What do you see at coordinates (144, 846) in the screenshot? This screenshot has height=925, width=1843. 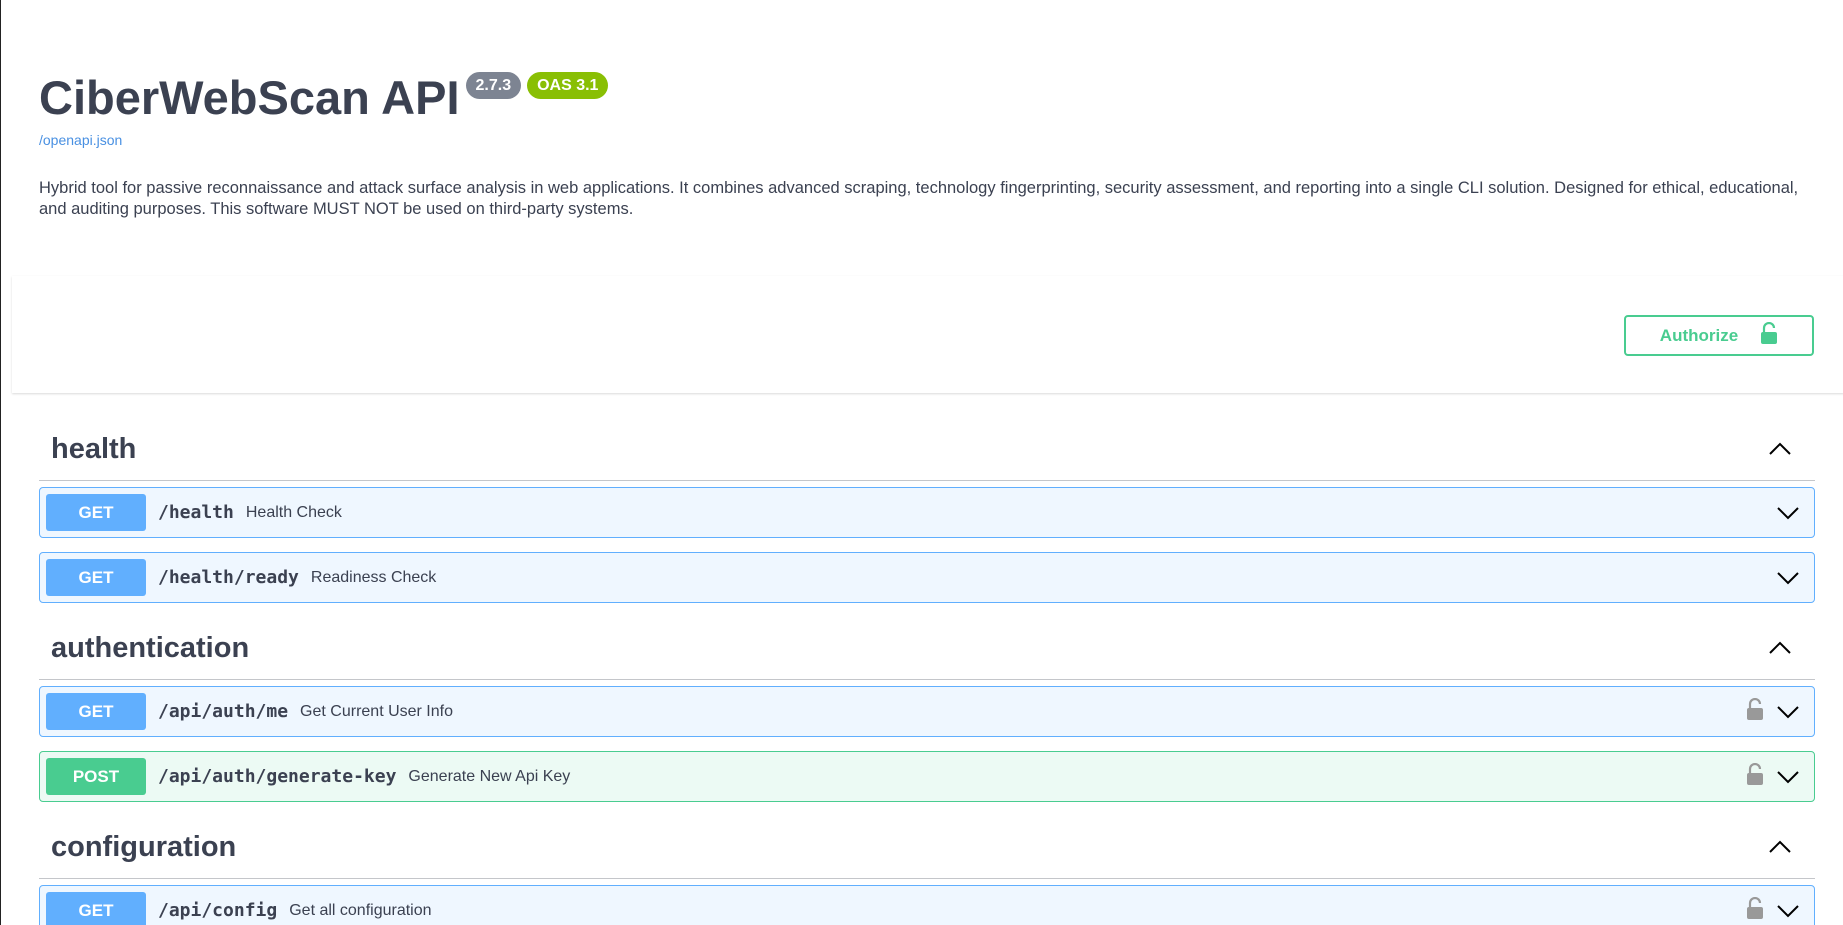 I see `tag-name: configuration` at bounding box center [144, 846].